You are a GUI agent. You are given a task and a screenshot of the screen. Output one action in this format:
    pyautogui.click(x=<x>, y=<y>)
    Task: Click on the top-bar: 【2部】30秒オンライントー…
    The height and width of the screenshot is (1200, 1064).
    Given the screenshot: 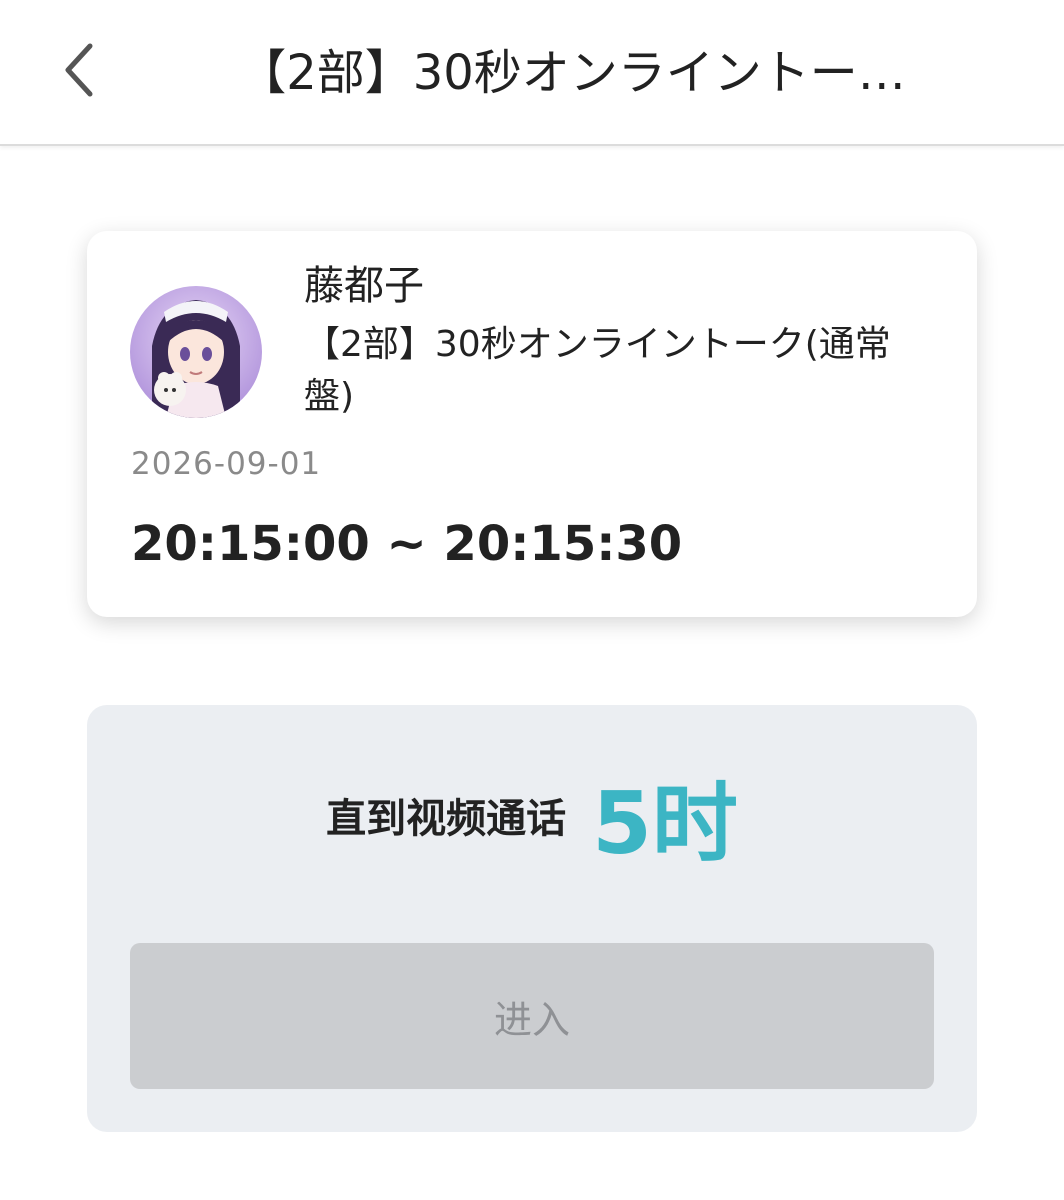 What is the action you would take?
    pyautogui.click(x=532, y=73)
    